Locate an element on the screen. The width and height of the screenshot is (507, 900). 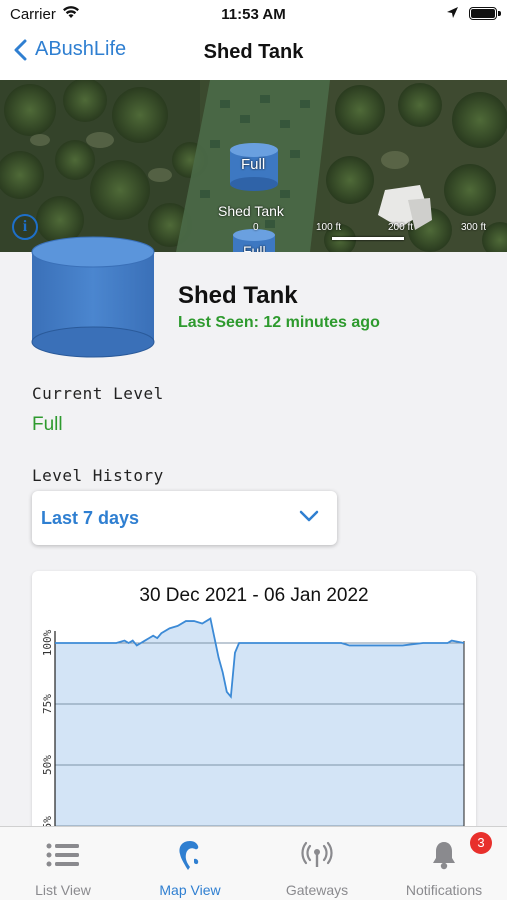
bell-icon is located at coordinates (444, 856).